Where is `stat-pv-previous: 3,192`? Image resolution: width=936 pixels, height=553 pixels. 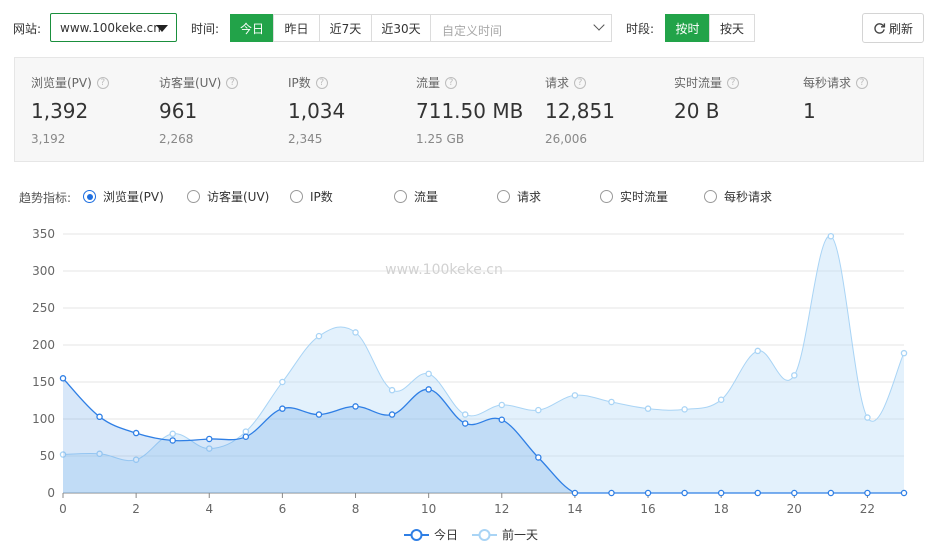 stat-pv-previous: 3,192 is located at coordinates (48, 139).